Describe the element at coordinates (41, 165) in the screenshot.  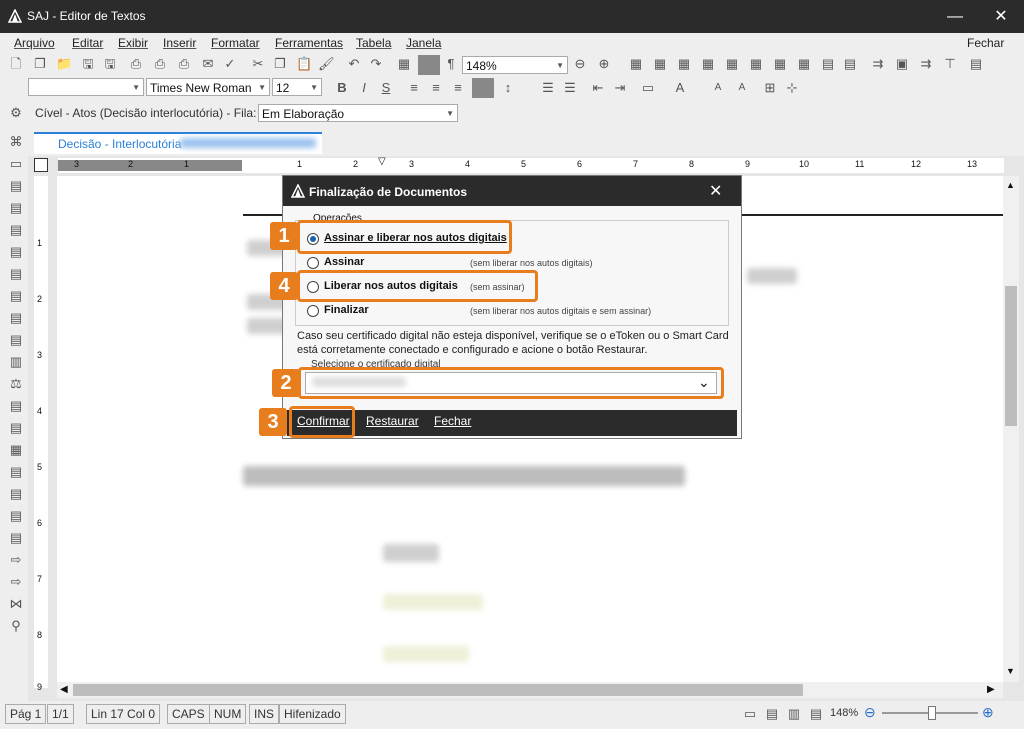
I see `tab-stop-selector` at that location.